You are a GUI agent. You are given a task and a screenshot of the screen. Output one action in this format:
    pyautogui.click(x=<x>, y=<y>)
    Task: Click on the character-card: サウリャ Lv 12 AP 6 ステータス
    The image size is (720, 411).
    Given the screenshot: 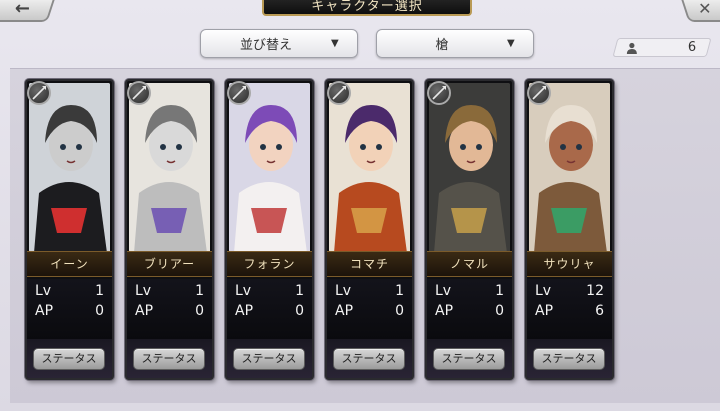 What is the action you would take?
    pyautogui.click(x=569, y=229)
    